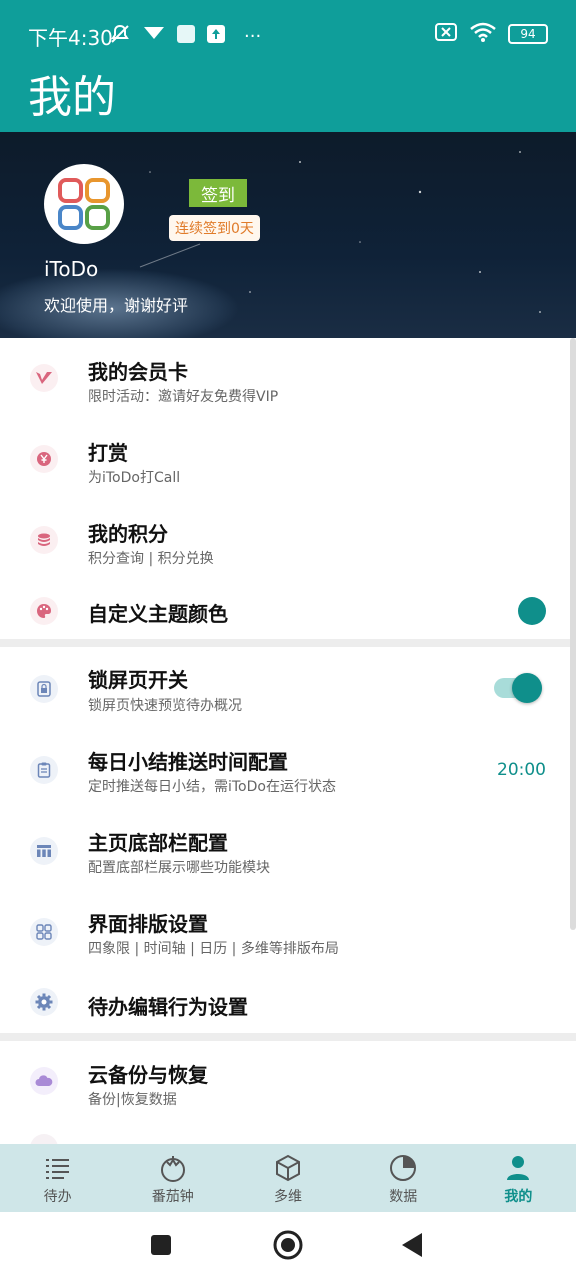 This screenshot has height=1280, width=576. Describe the element at coordinates (528, 34) in the screenshot. I see `battery-icon: 94` at that location.